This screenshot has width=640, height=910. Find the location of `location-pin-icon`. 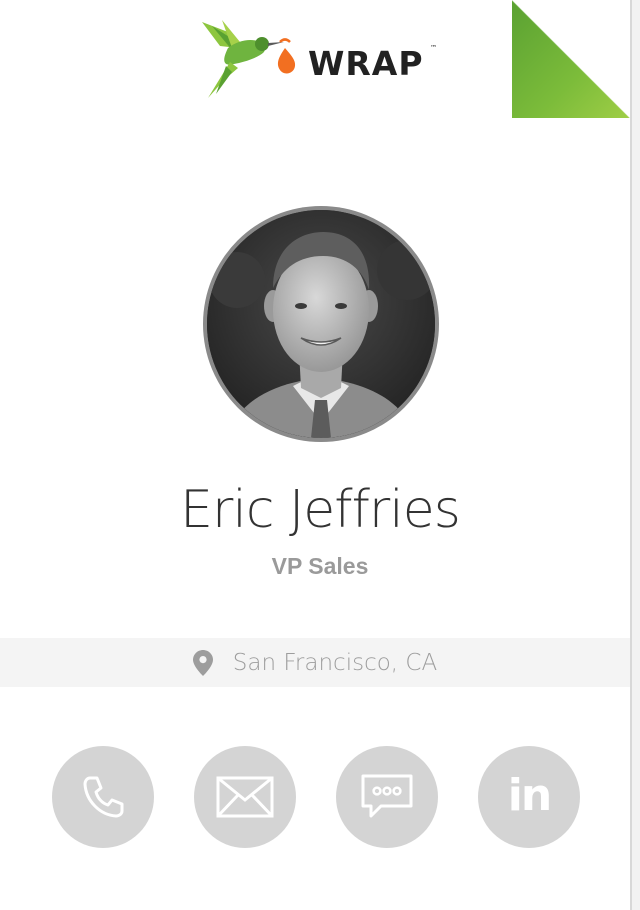

location-pin-icon is located at coordinates (202, 662).